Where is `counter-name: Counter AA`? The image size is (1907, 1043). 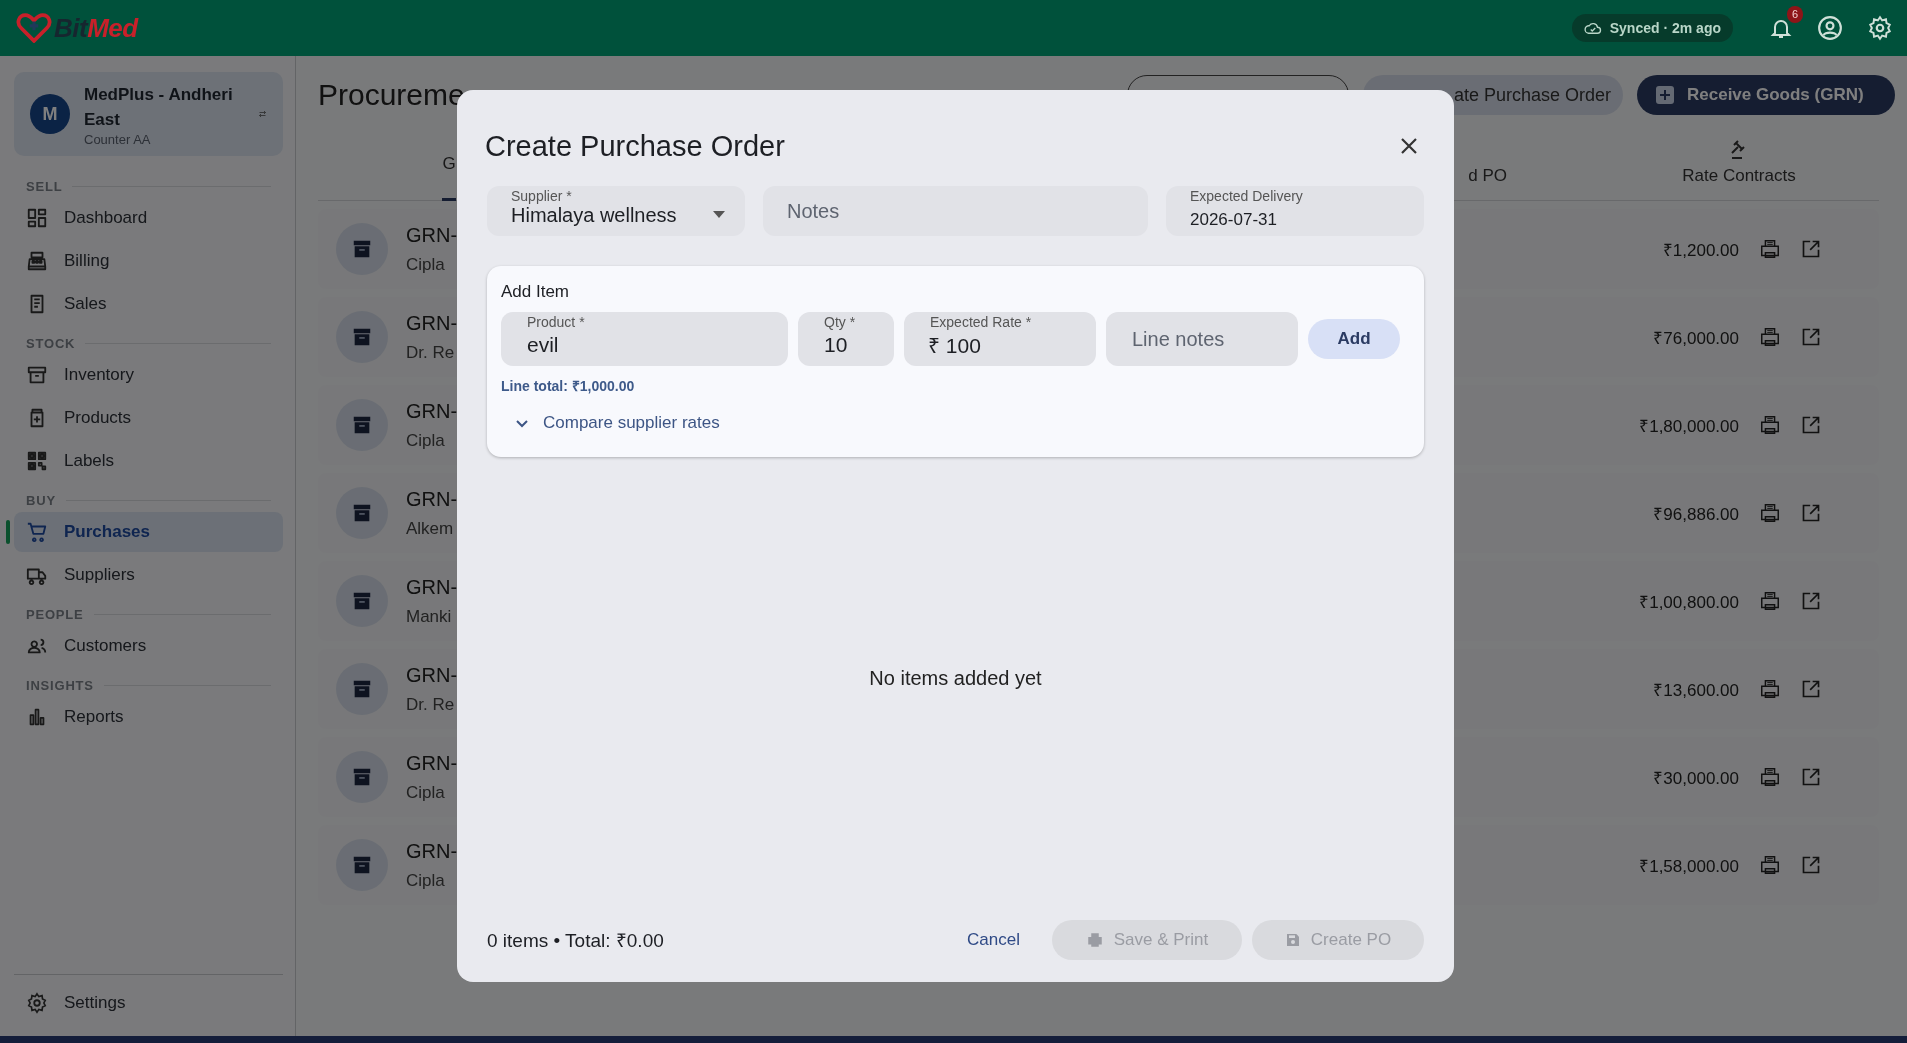
counter-name: Counter AA is located at coordinates (118, 139).